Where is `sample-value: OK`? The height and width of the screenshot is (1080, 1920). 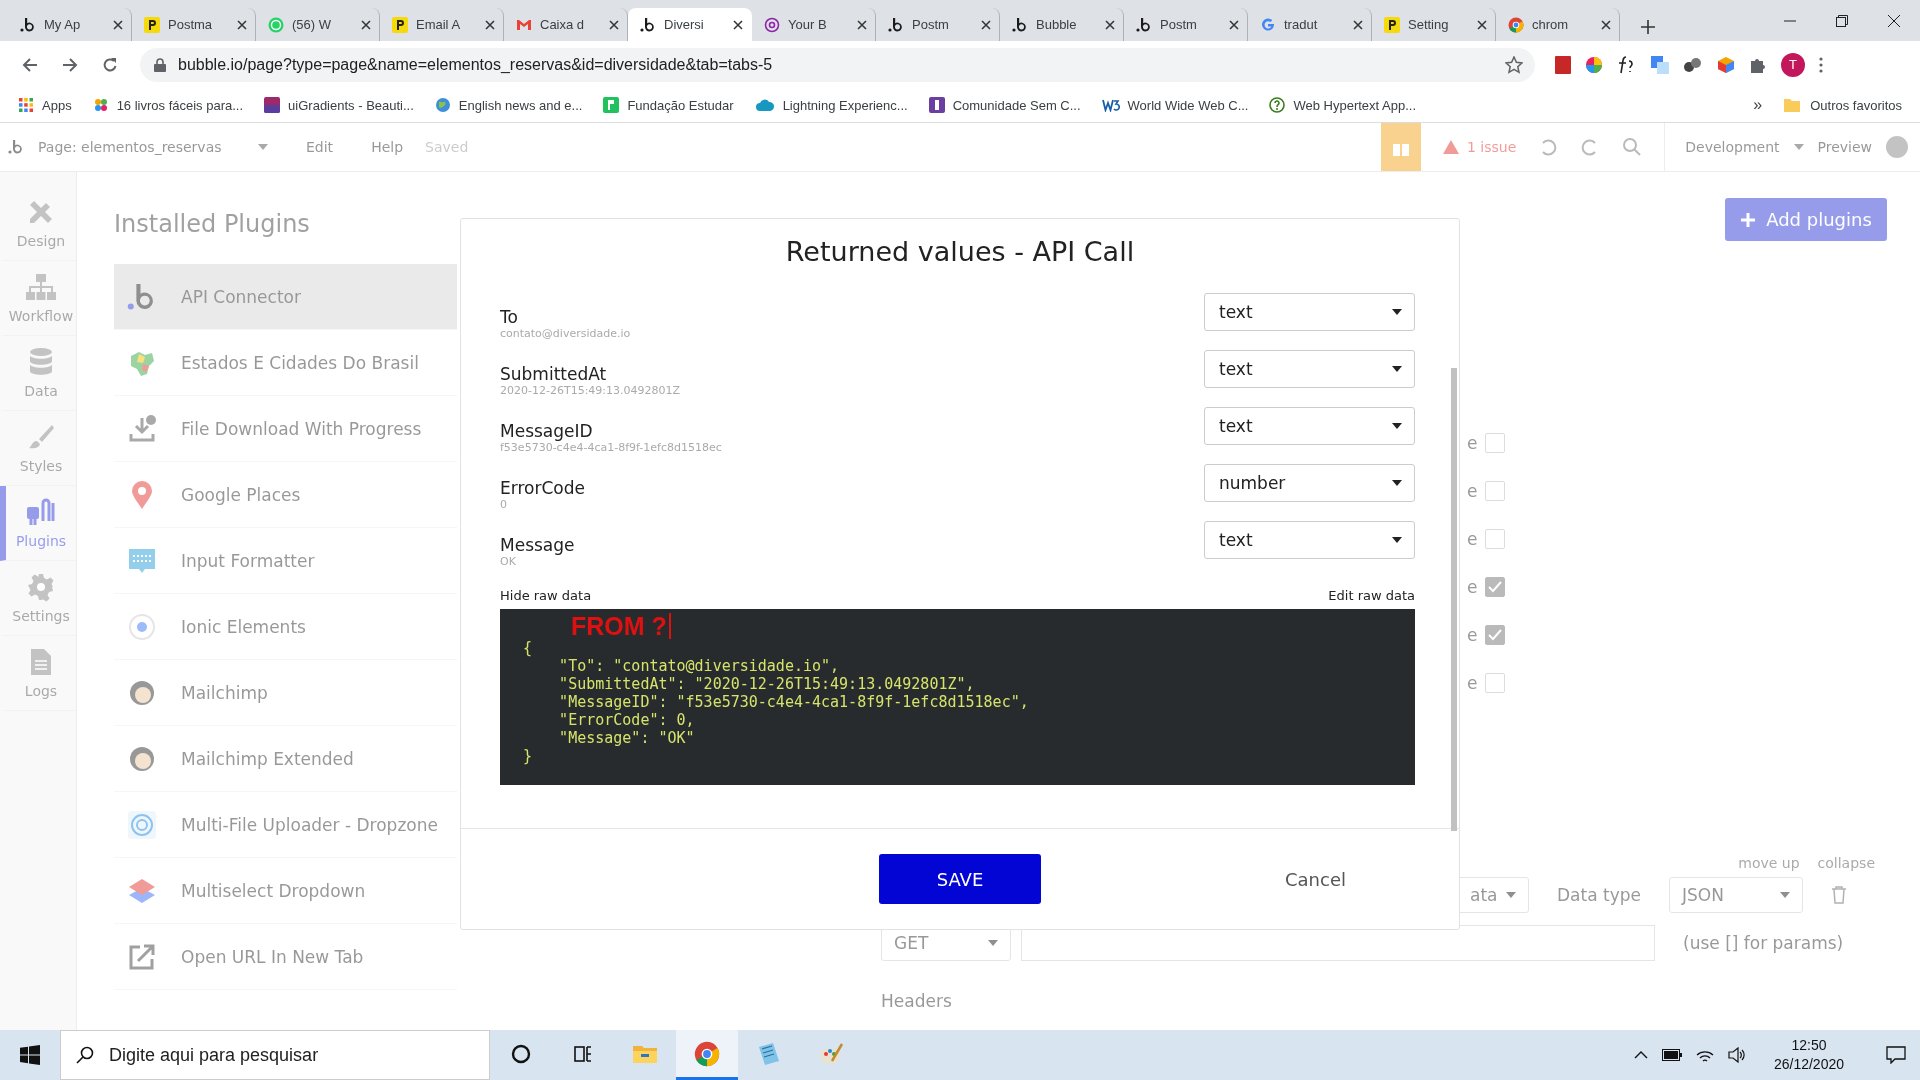
sample-value: OK is located at coordinates (508, 561).